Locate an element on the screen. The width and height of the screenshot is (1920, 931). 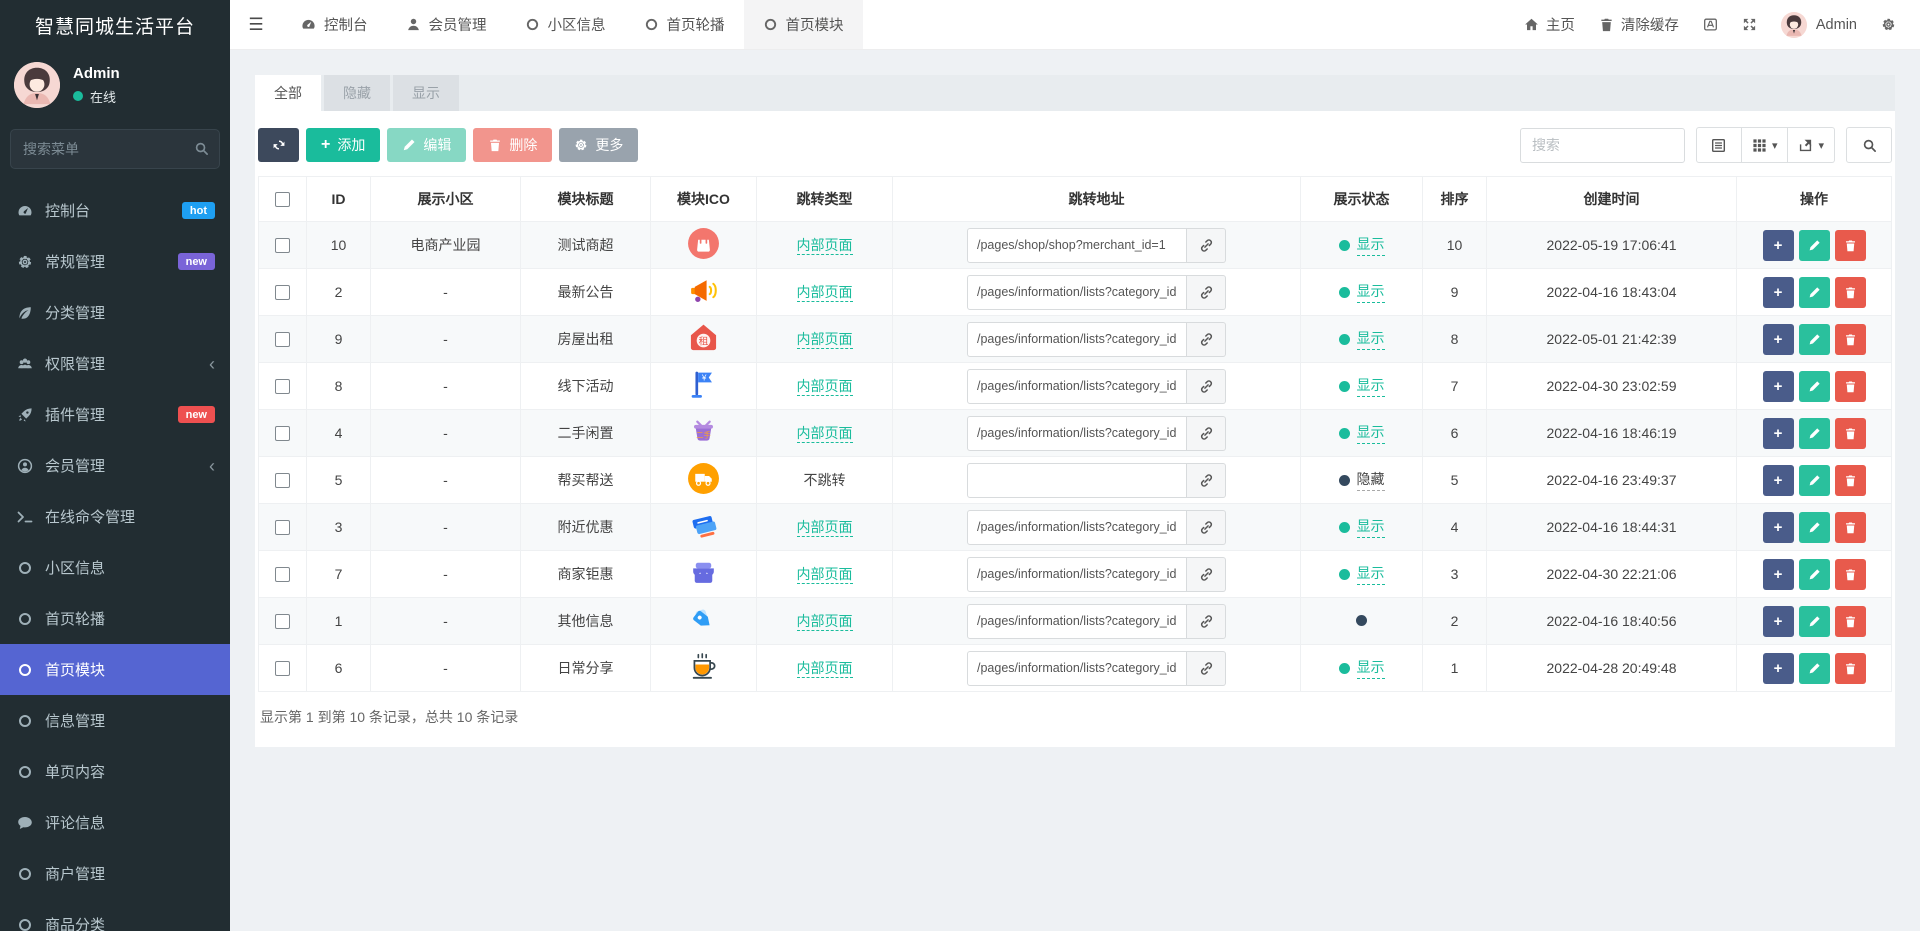
select-all-checkbox is located at coordinates (282, 200).